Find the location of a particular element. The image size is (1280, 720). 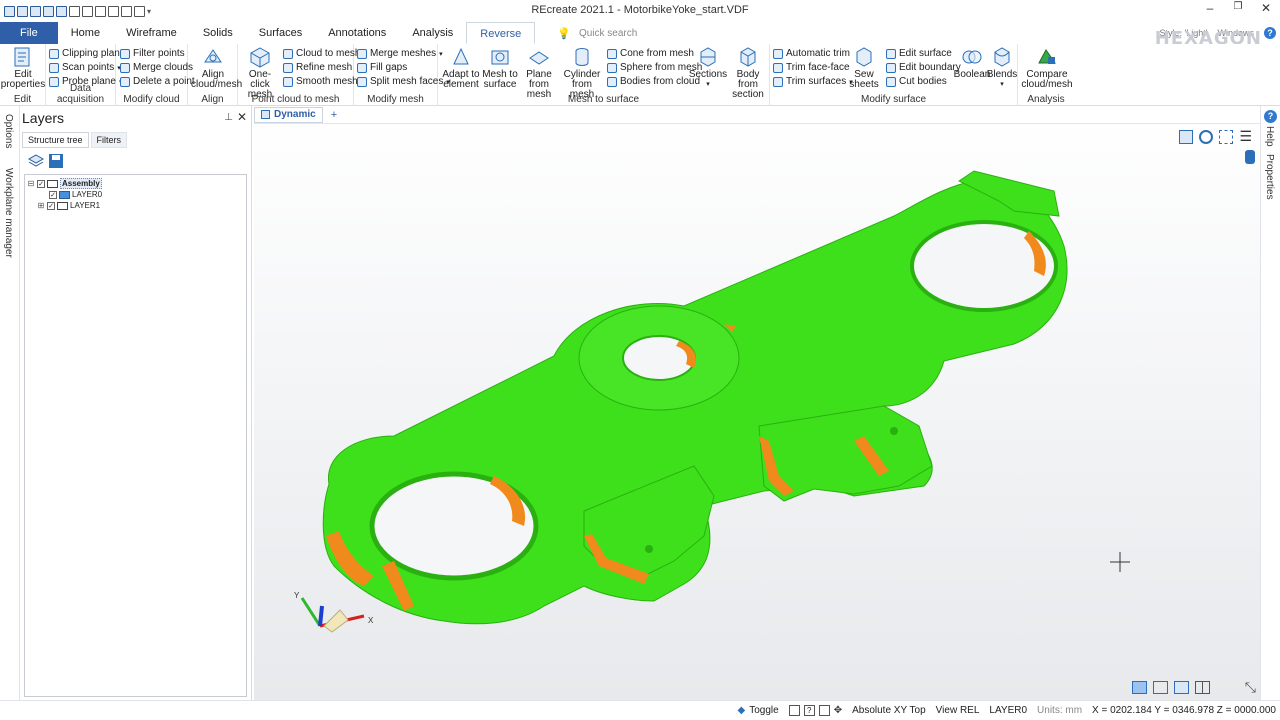

tab-annotations: Annotations is located at coordinates (357, 33).